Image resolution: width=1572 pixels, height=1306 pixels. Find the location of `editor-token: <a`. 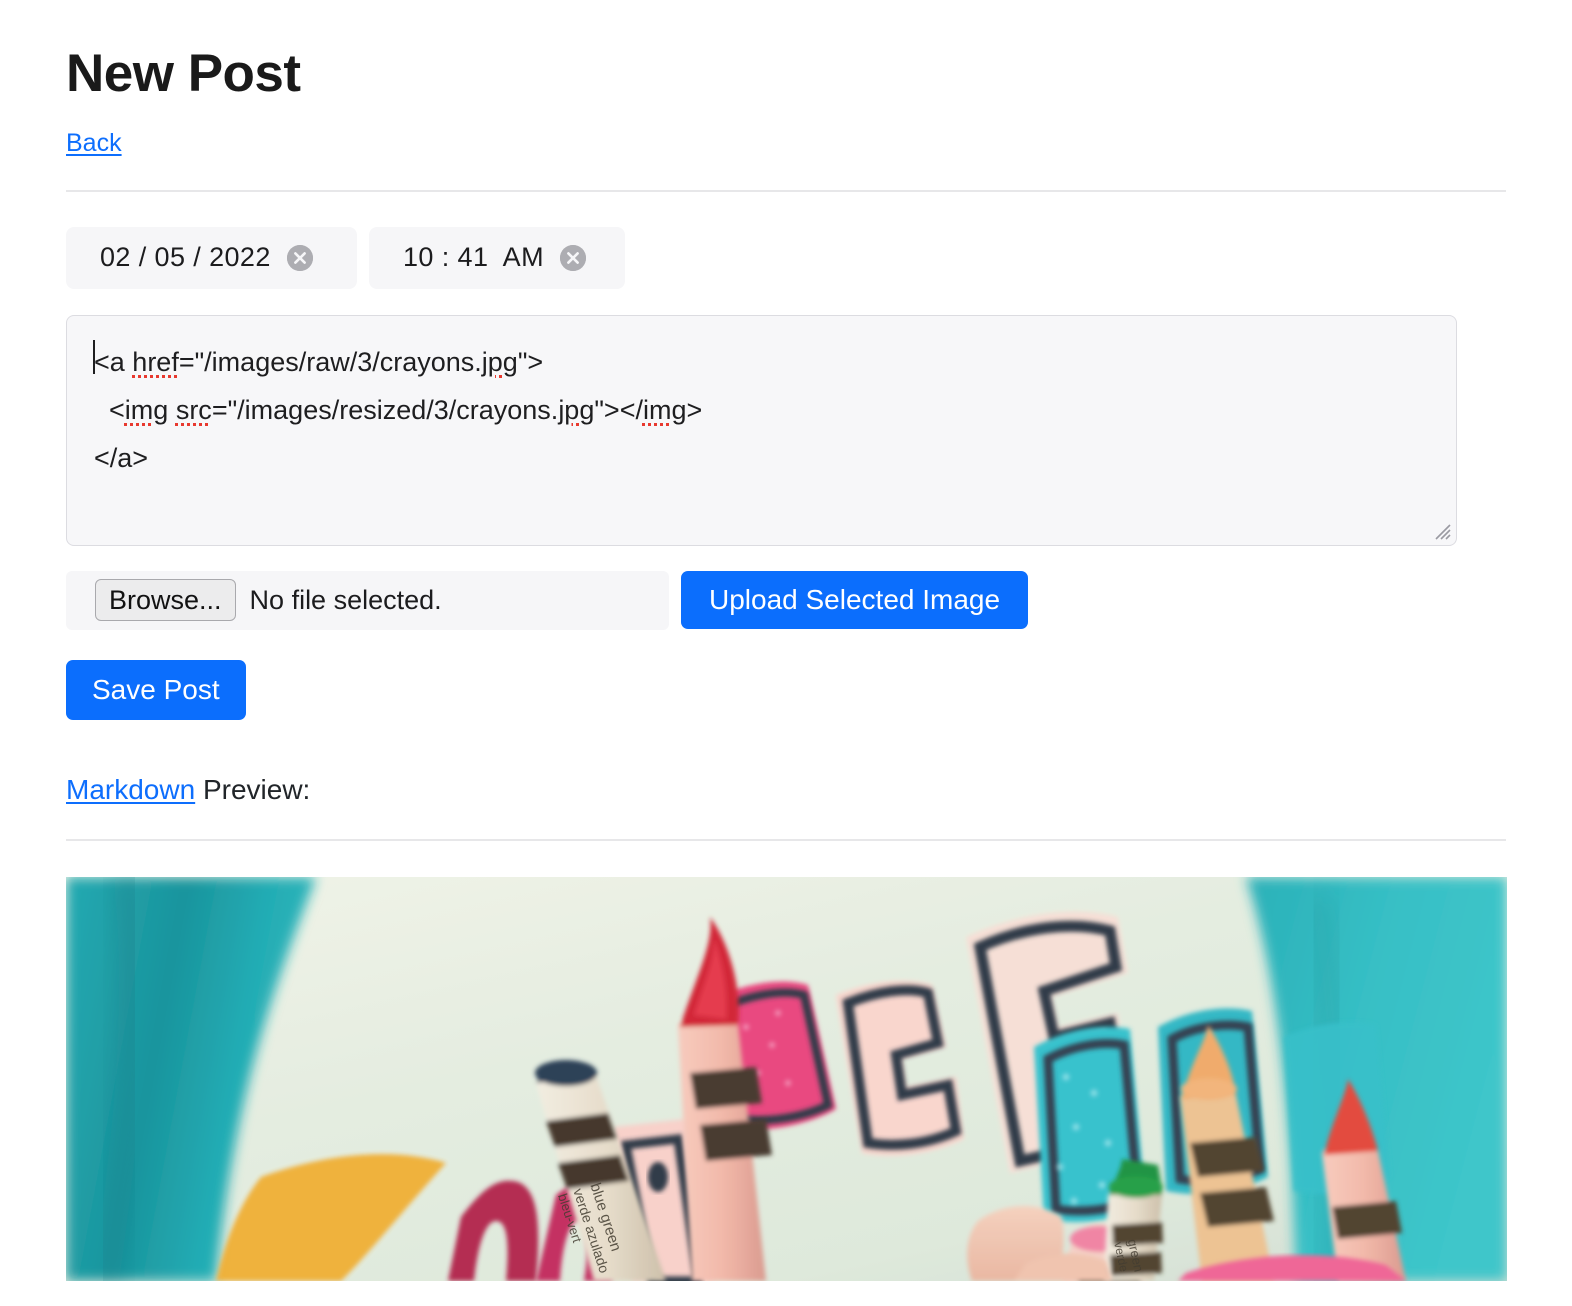

editor-token: <a is located at coordinates (113, 361).